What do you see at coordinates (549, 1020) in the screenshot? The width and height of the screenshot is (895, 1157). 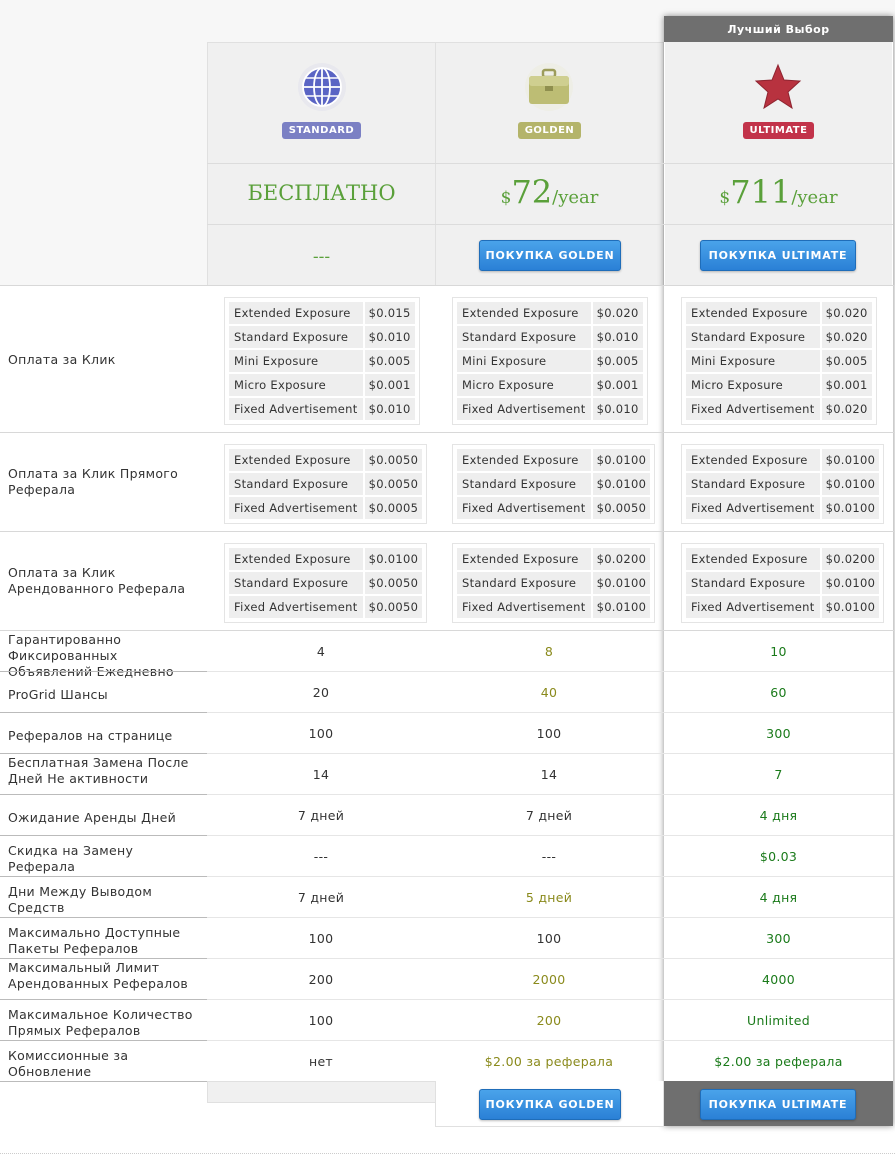 I see `feature-value: 200` at bounding box center [549, 1020].